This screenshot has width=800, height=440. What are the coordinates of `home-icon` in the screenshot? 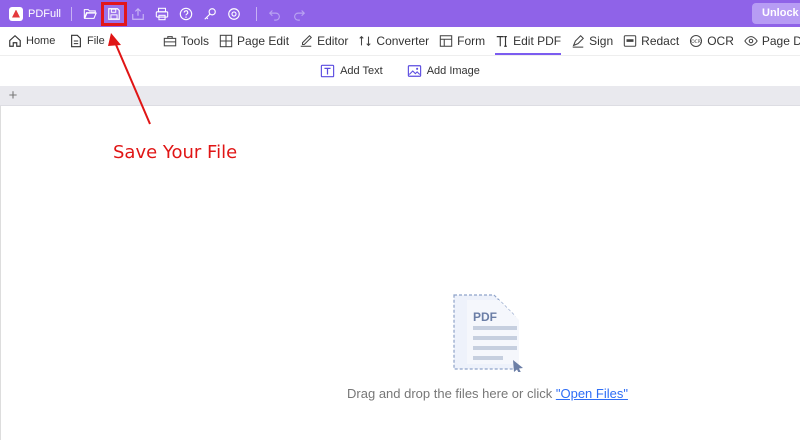 It's located at (15, 40).